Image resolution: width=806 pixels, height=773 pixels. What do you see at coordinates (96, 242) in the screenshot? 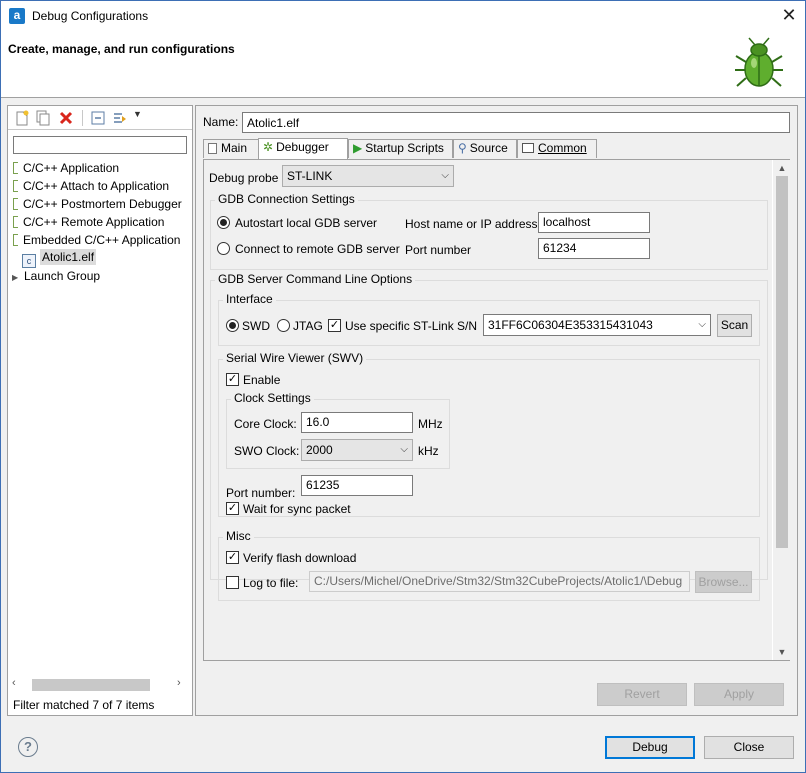
I see `tree-item-embedded-cpp: Embedded C/C++ Application` at bounding box center [96, 242].